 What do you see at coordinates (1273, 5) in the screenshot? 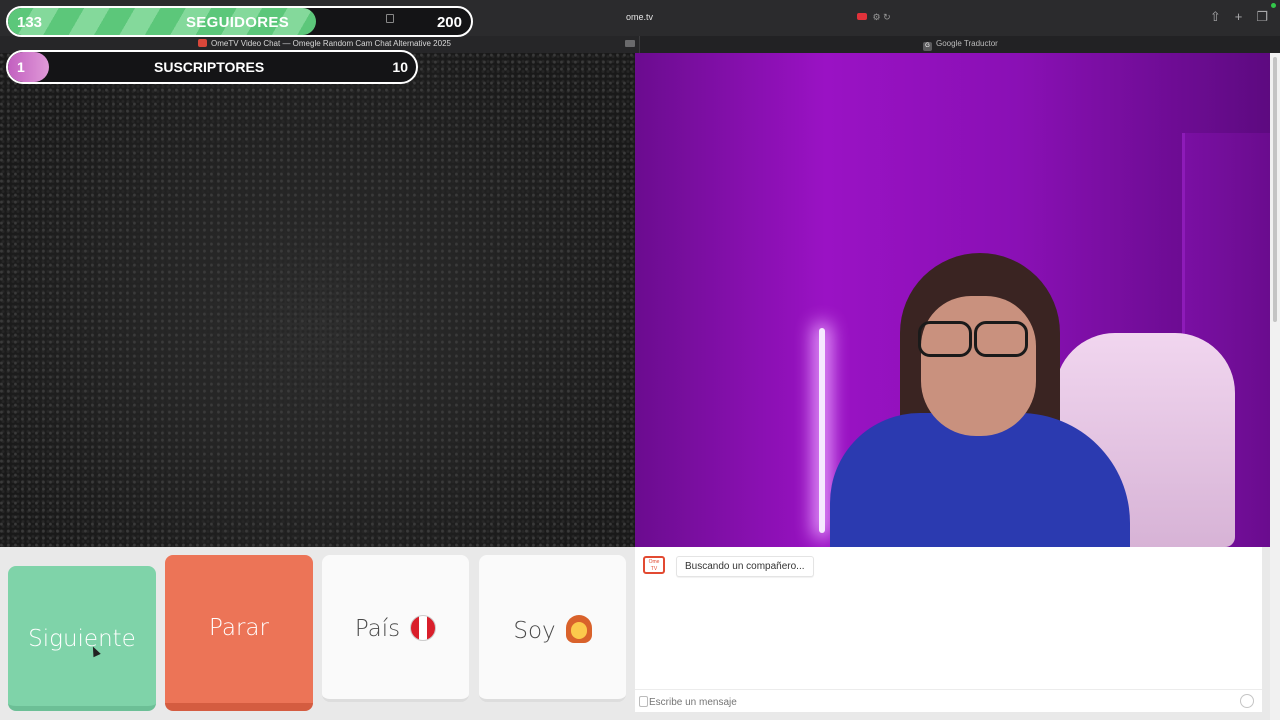
I see `status-dot` at bounding box center [1273, 5].